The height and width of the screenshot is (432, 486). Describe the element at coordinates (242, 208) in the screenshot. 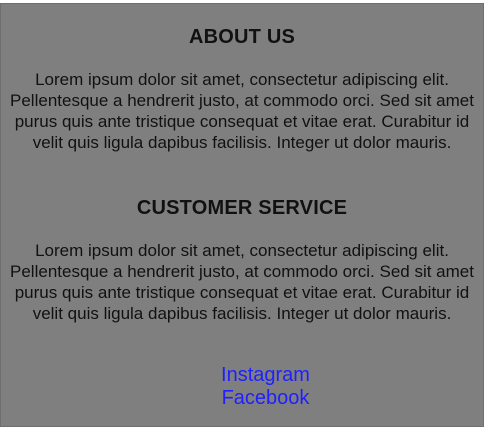

I see `customer-service-heading: CUSTOMER SERVICE` at that location.